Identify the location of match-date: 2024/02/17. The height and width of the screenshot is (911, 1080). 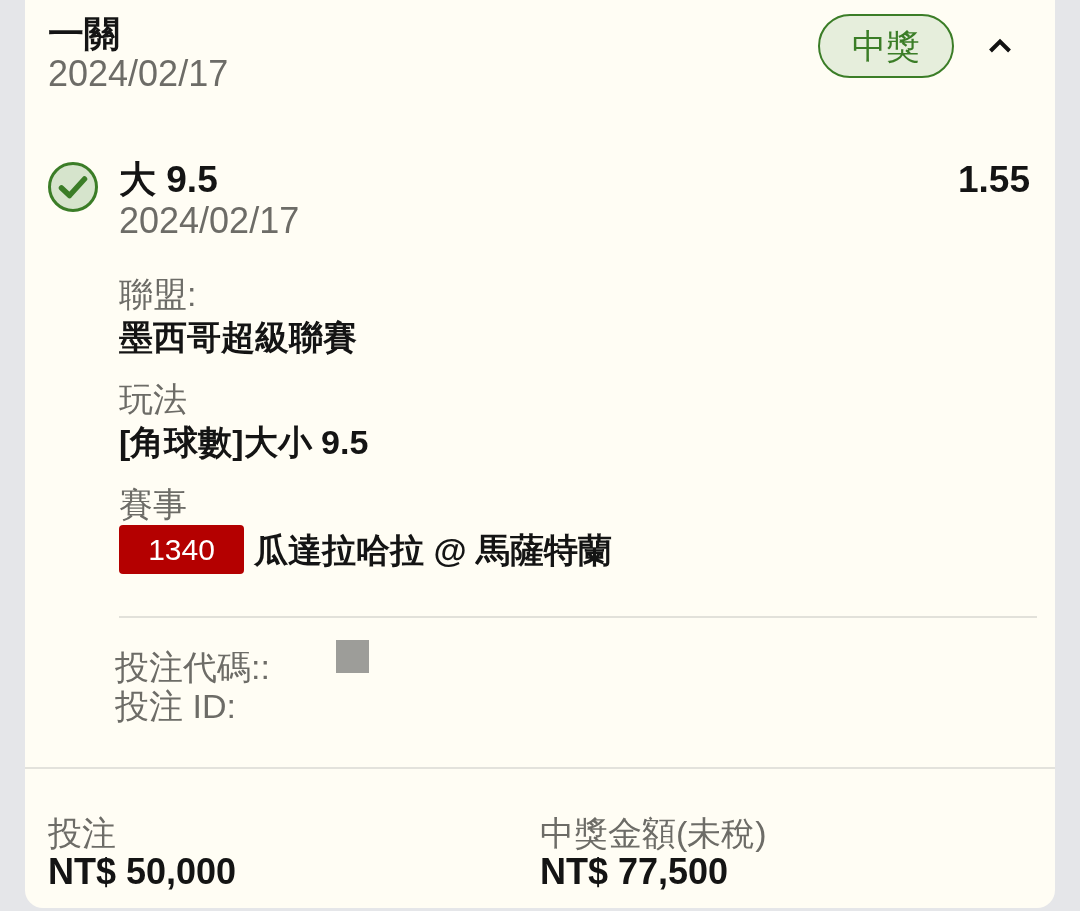
(210, 221).